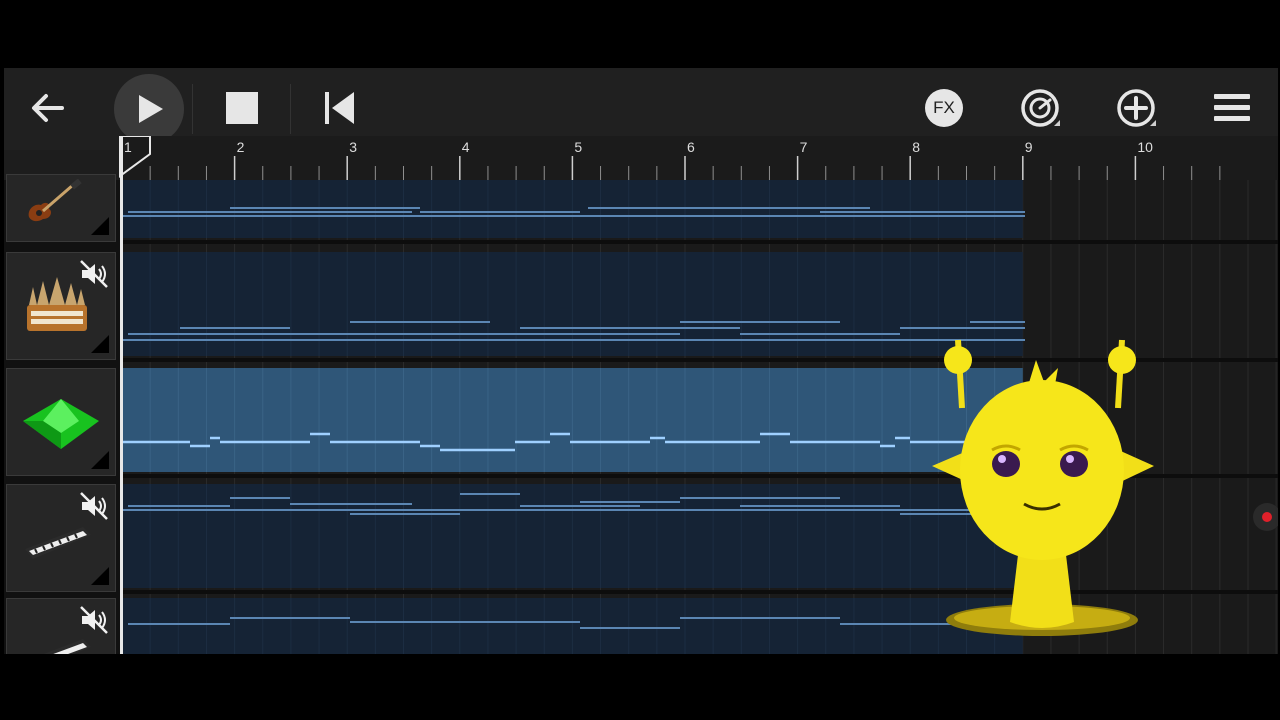 This screenshot has height=720, width=1280. I want to click on rewind-button, so click(340, 108).